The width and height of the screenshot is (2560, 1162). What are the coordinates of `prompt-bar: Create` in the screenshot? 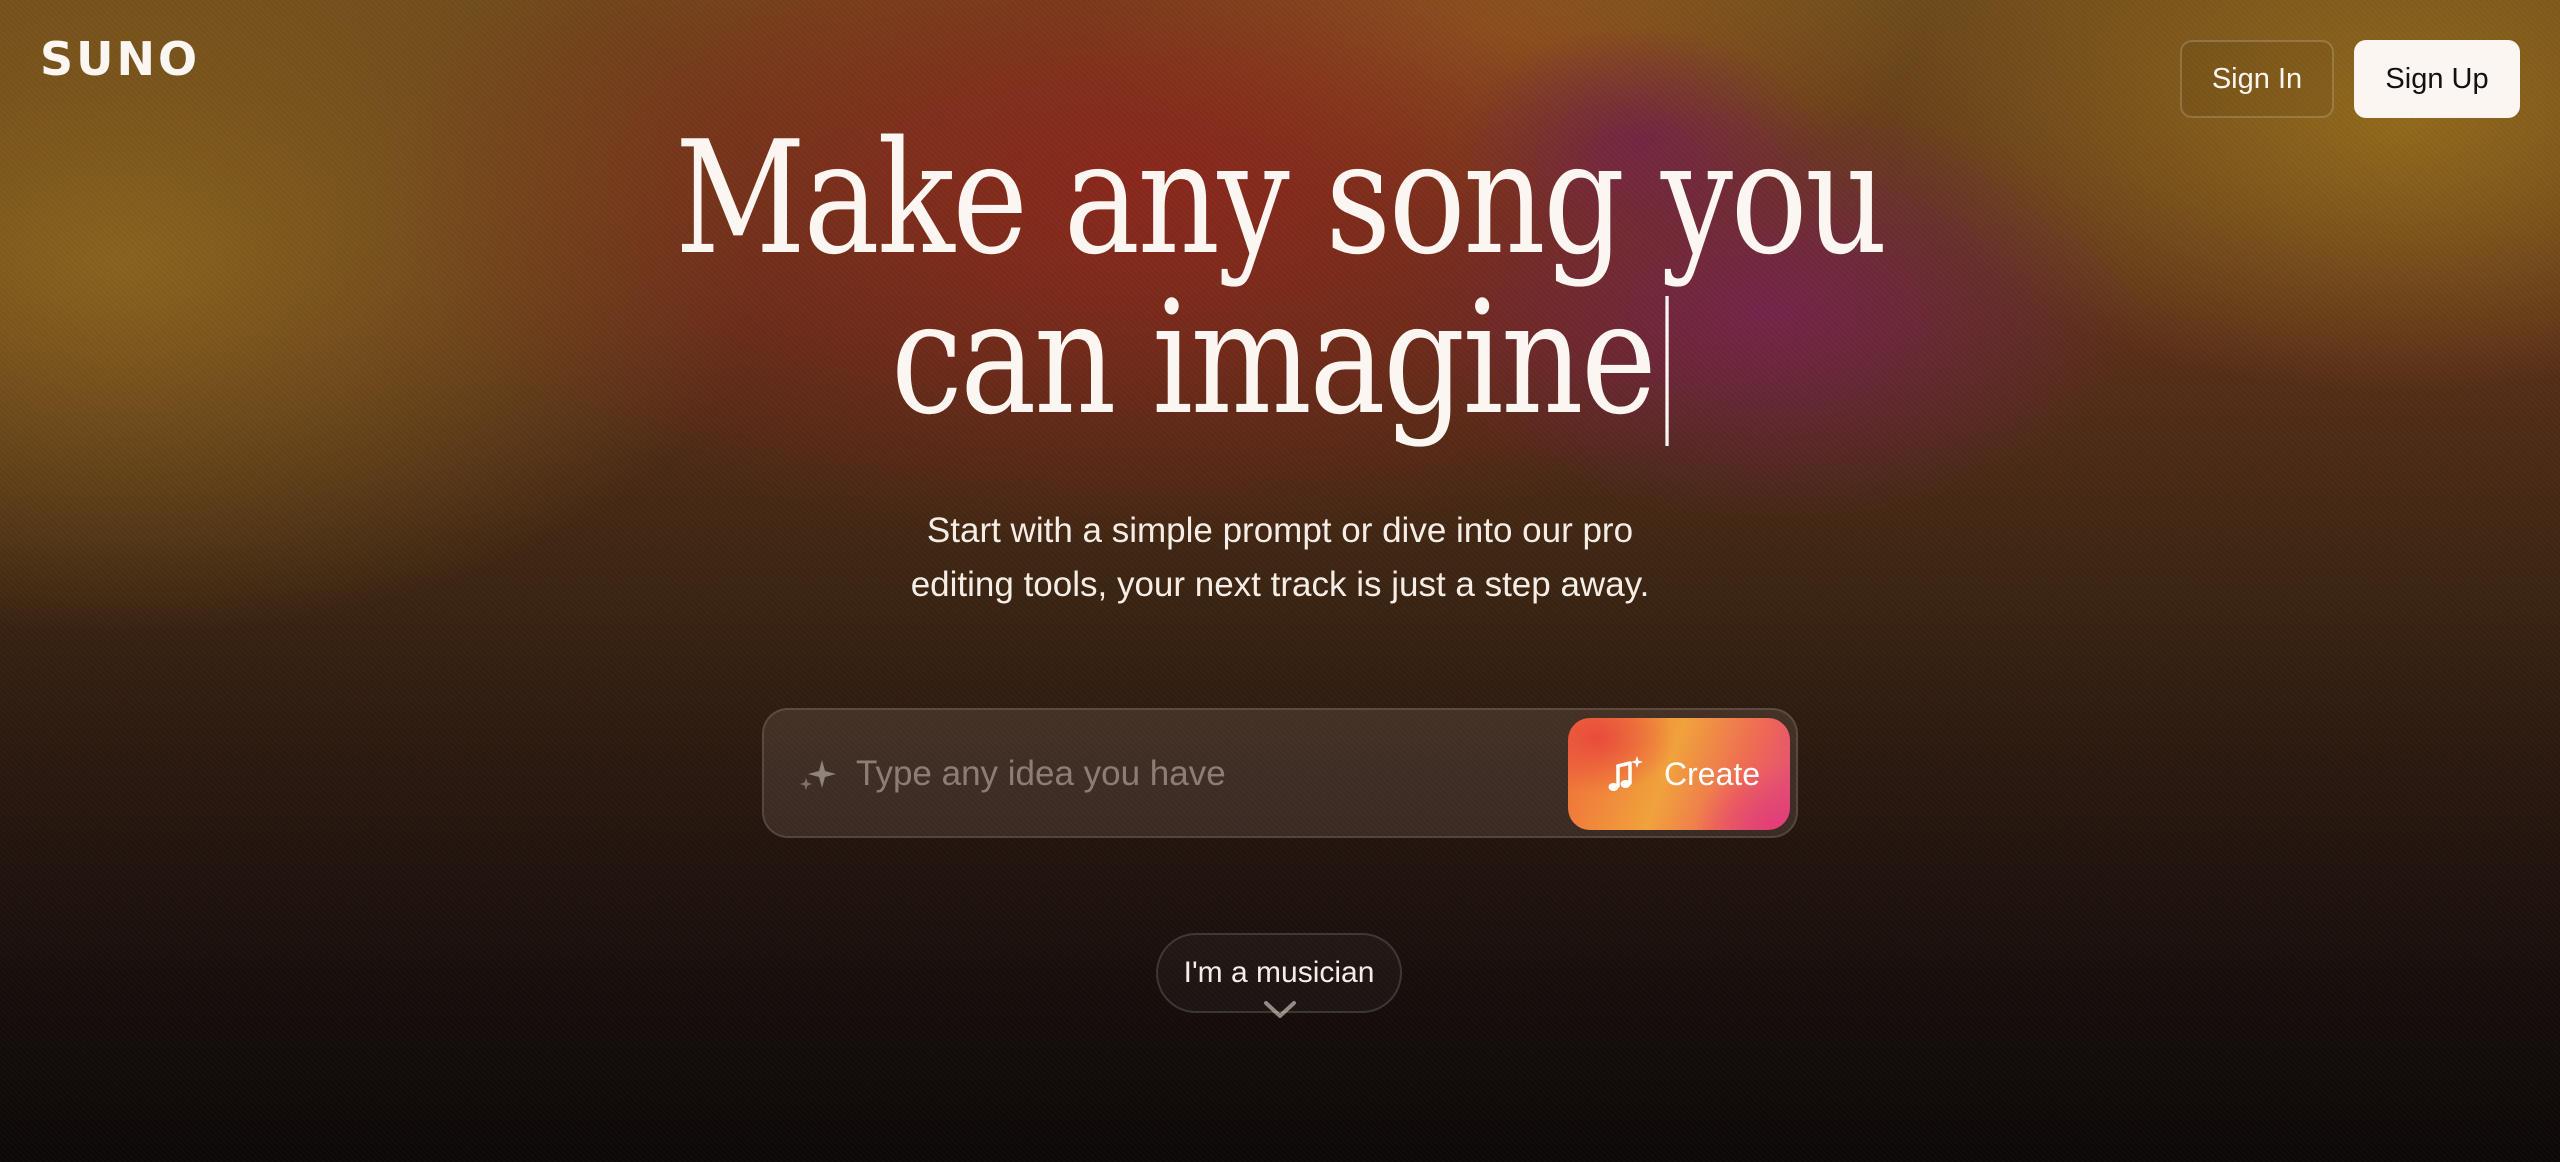 It's located at (1280, 773).